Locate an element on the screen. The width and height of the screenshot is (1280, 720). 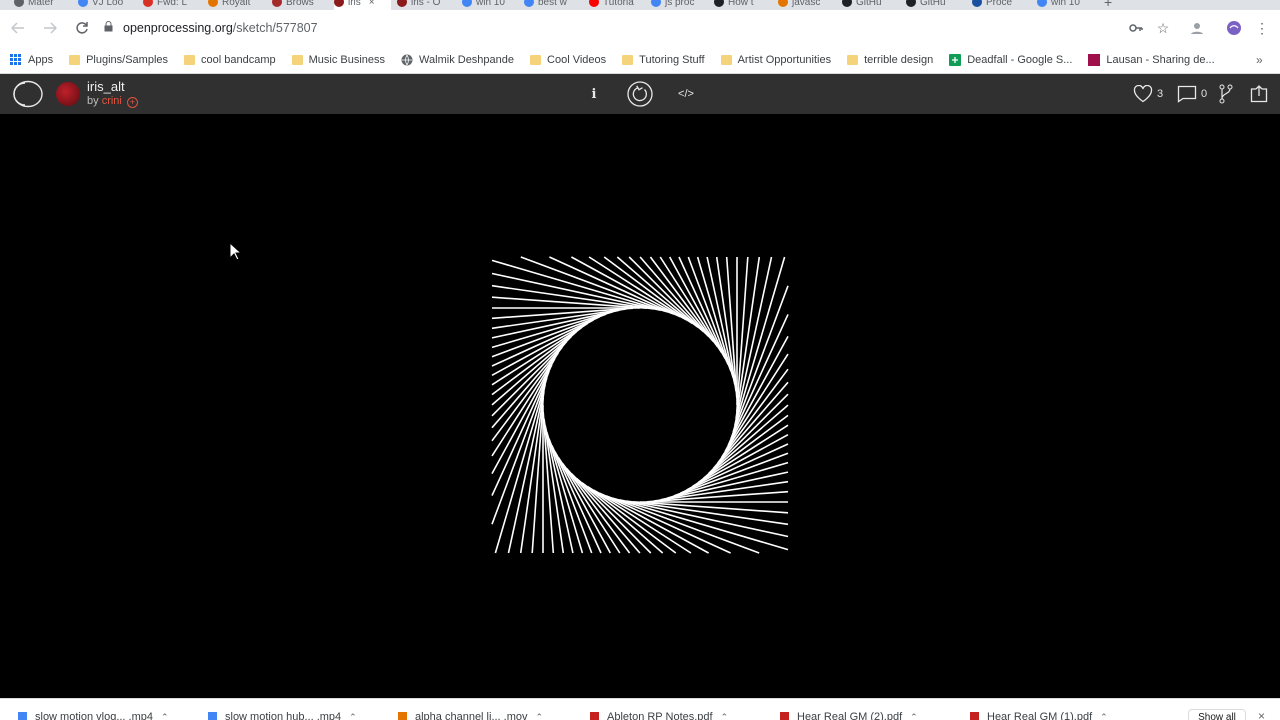
tab-13: GitHu is located at coordinates (871, 5).